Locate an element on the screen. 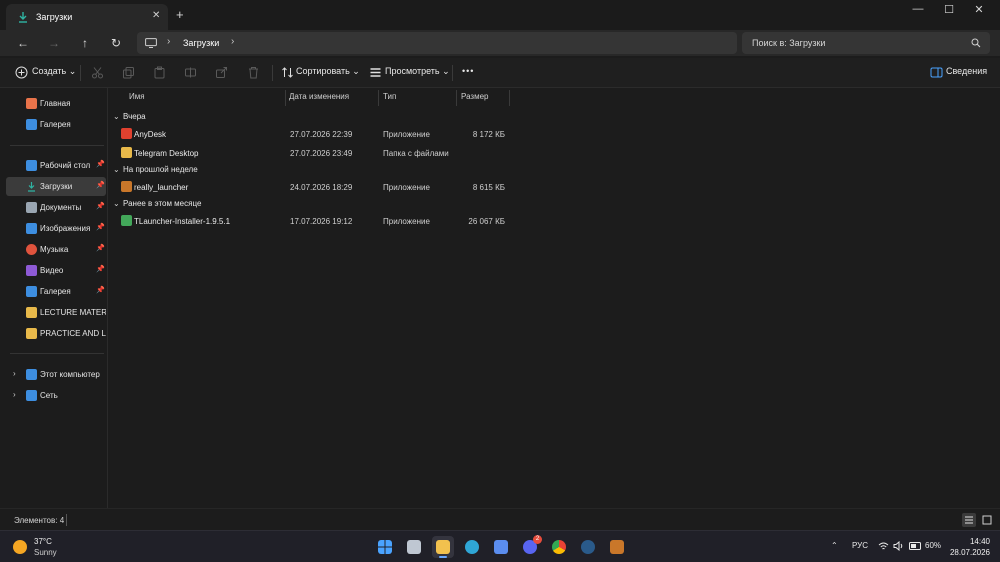  store-icon is located at coordinates (501, 547).